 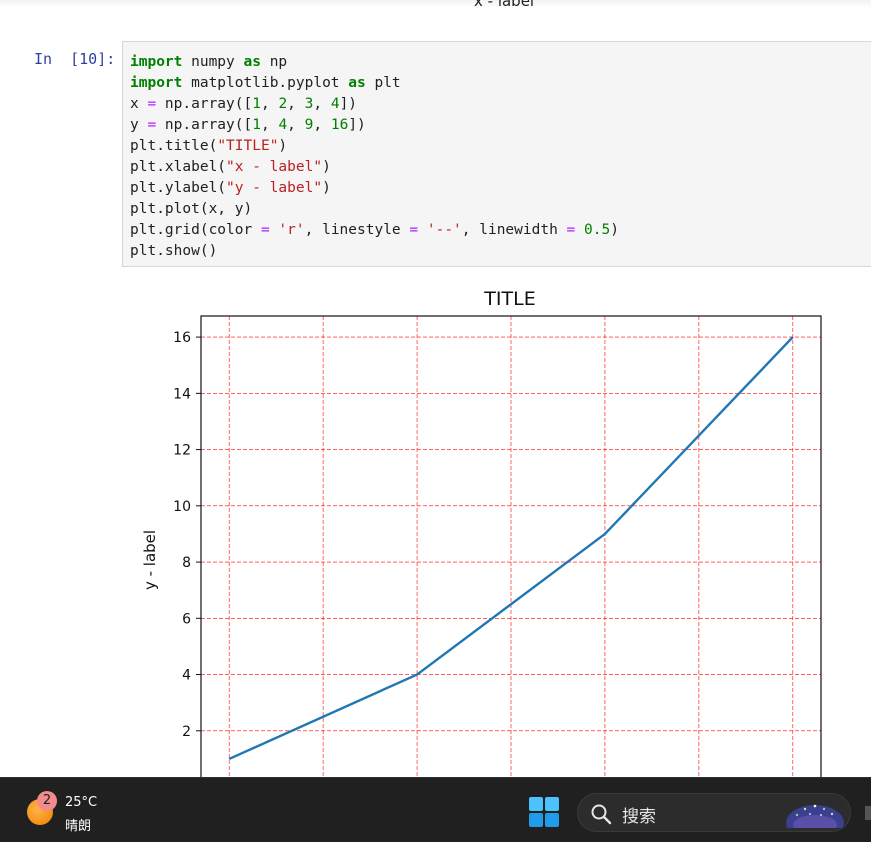 I want to click on y-tick-label: 2, so click(x=186, y=732).